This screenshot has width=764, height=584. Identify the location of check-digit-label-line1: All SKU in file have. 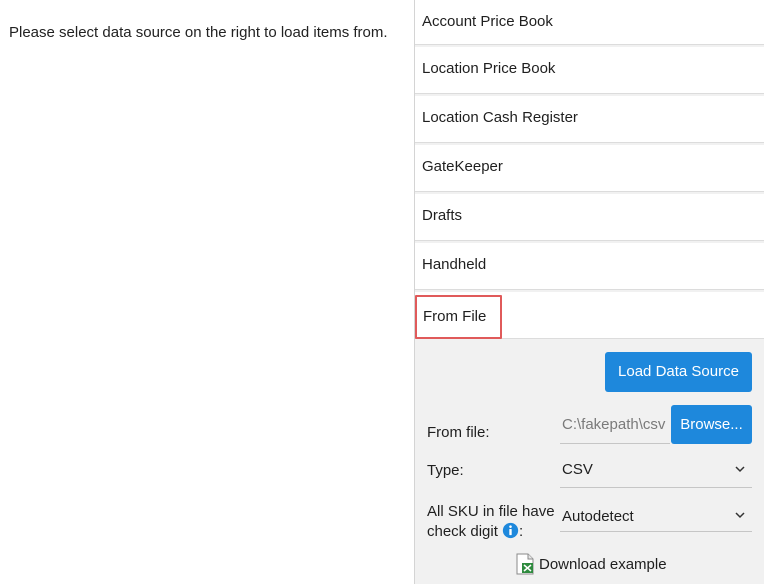
(491, 511).